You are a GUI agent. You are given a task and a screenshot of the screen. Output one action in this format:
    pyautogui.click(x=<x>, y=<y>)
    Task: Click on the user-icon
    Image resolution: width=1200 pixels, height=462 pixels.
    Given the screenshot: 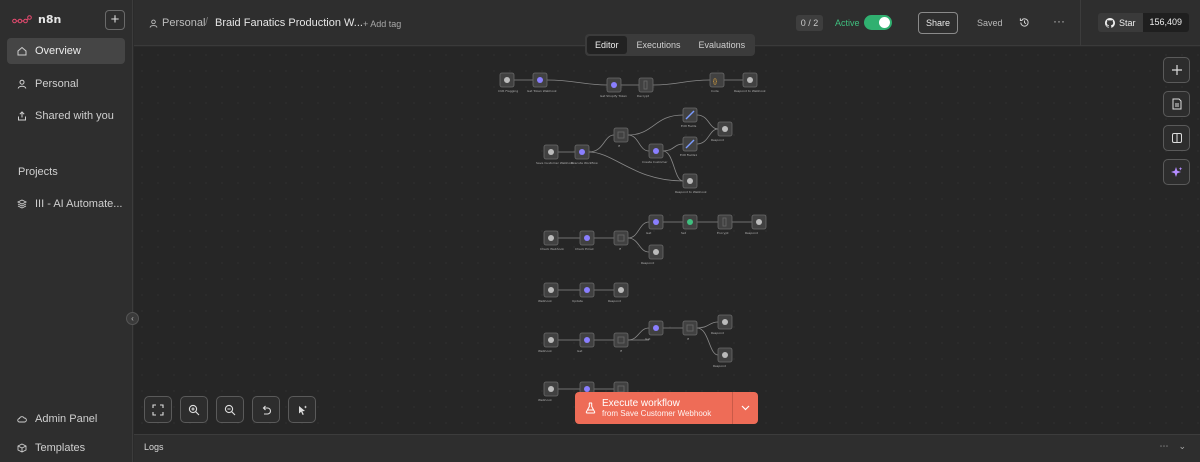 What is the action you would take?
    pyautogui.click(x=22, y=84)
    